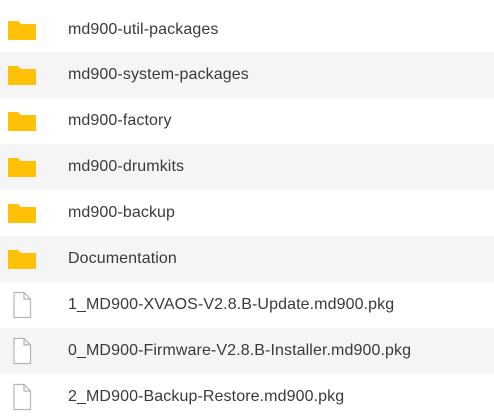 This screenshot has width=494, height=420. I want to click on list-item-file: 2_MD900-Backup-Restore.md900.pkg, so click(247, 397).